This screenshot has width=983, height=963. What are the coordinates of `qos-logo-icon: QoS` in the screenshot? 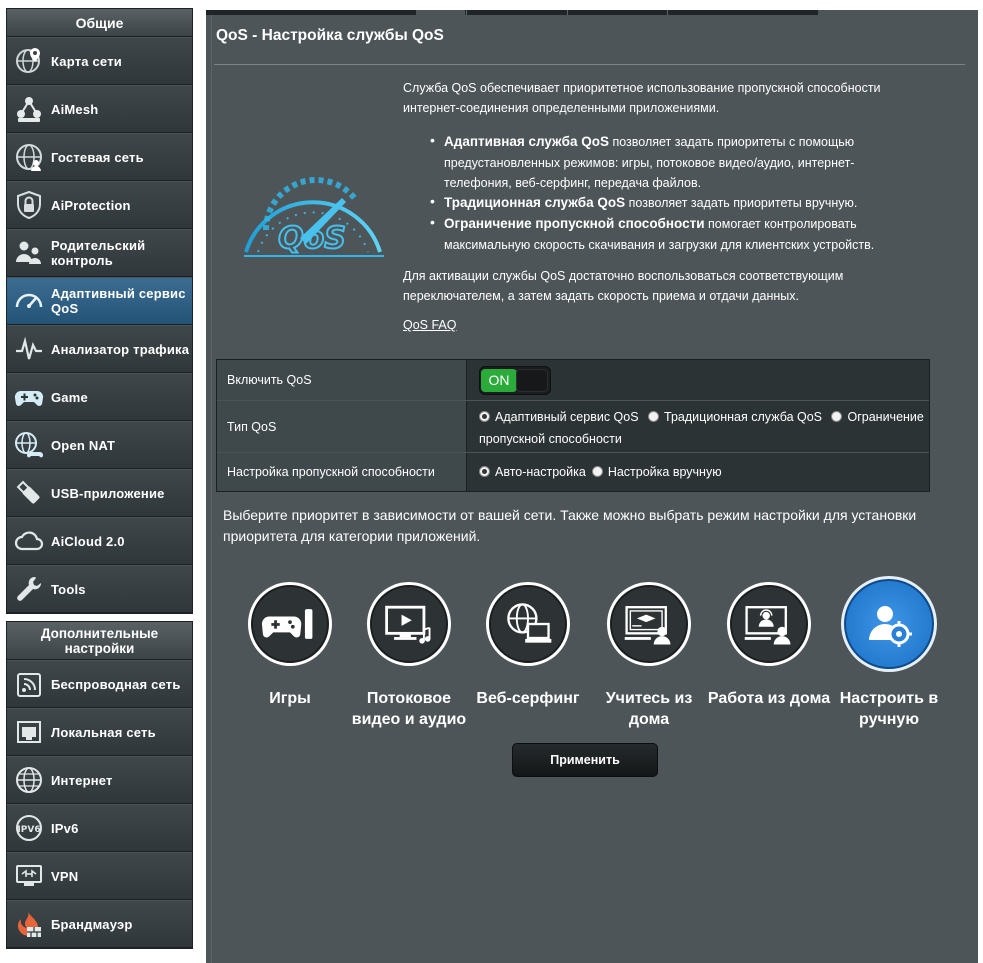 It's located at (313, 210).